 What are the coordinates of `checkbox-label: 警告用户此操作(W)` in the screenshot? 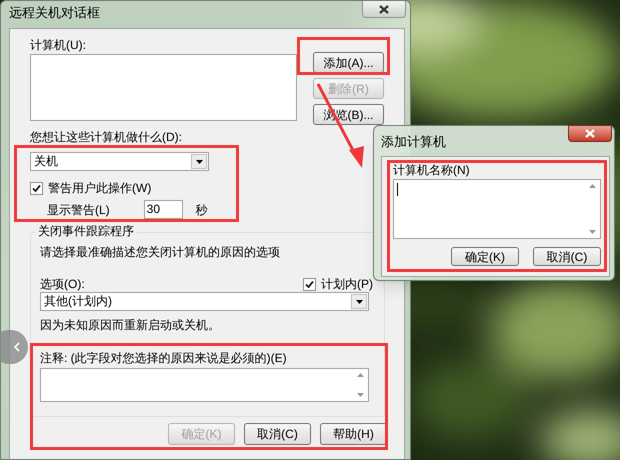 It's located at (100, 188).